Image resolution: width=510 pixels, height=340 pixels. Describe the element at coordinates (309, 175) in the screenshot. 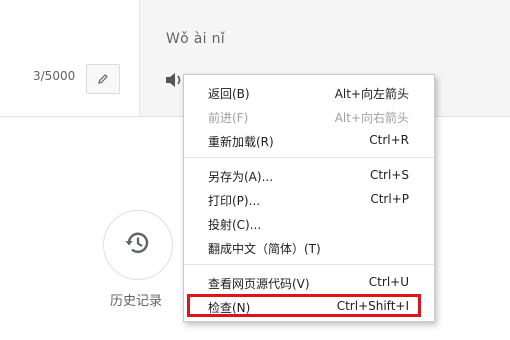

I see `menu-item-save-as: 另存为(A)... Ctrl+S` at that location.